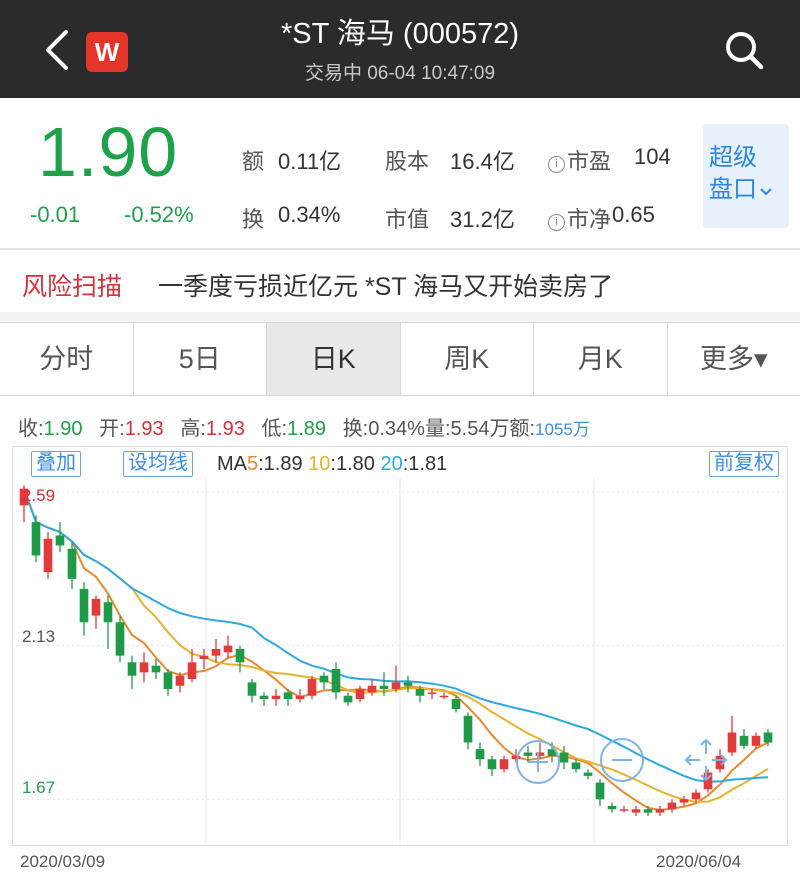 The width and height of the screenshot is (800, 876). I want to click on turnover-value: 0.34%, so click(309, 214).